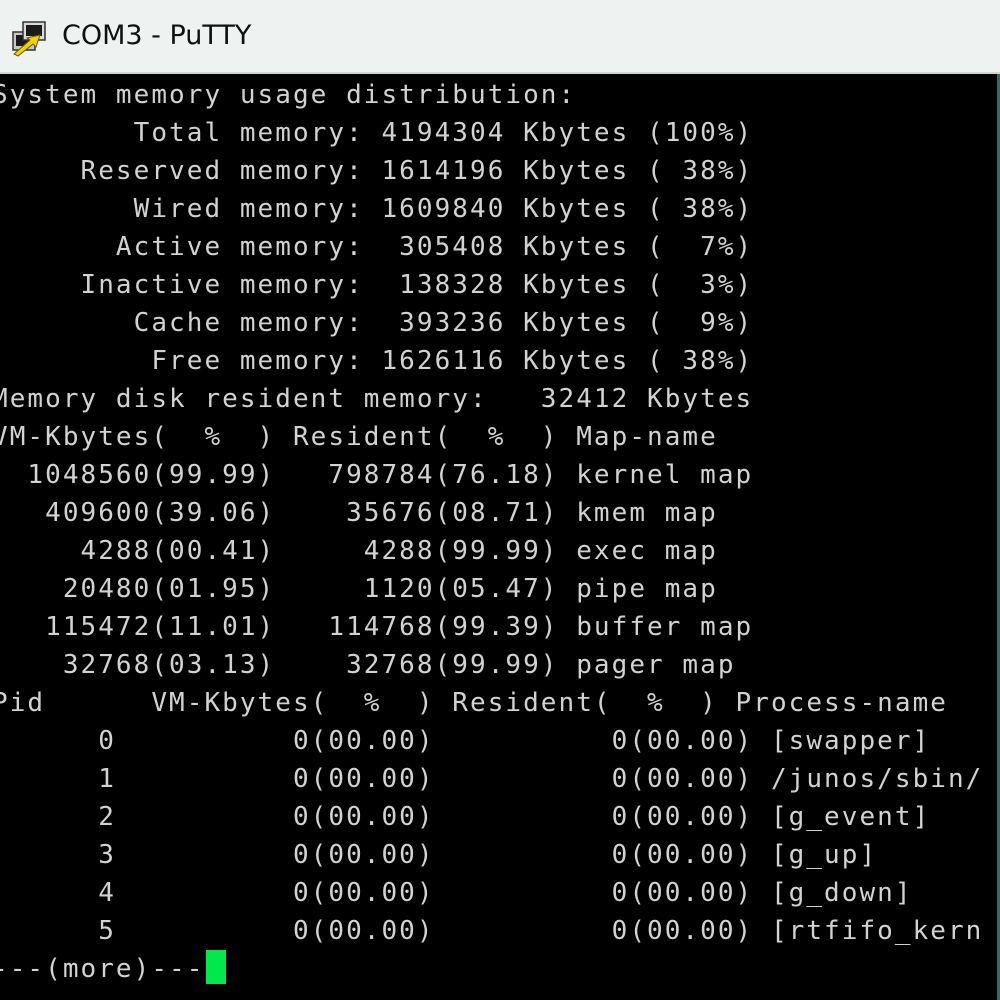 This screenshot has width=1000, height=1000. What do you see at coordinates (216, 967) in the screenshot?
I see `terminal-cursor` at bounding box center [216, 967].